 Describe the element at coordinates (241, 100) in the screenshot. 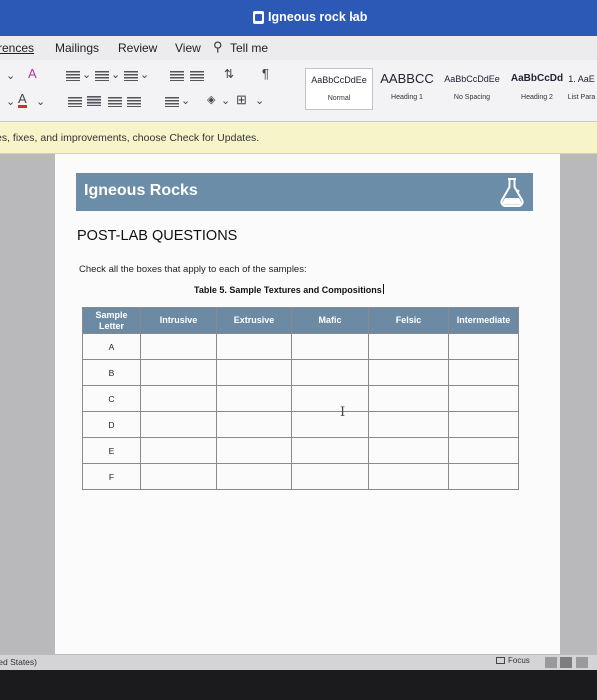

I see `borders-icon: ⊞` at that location.